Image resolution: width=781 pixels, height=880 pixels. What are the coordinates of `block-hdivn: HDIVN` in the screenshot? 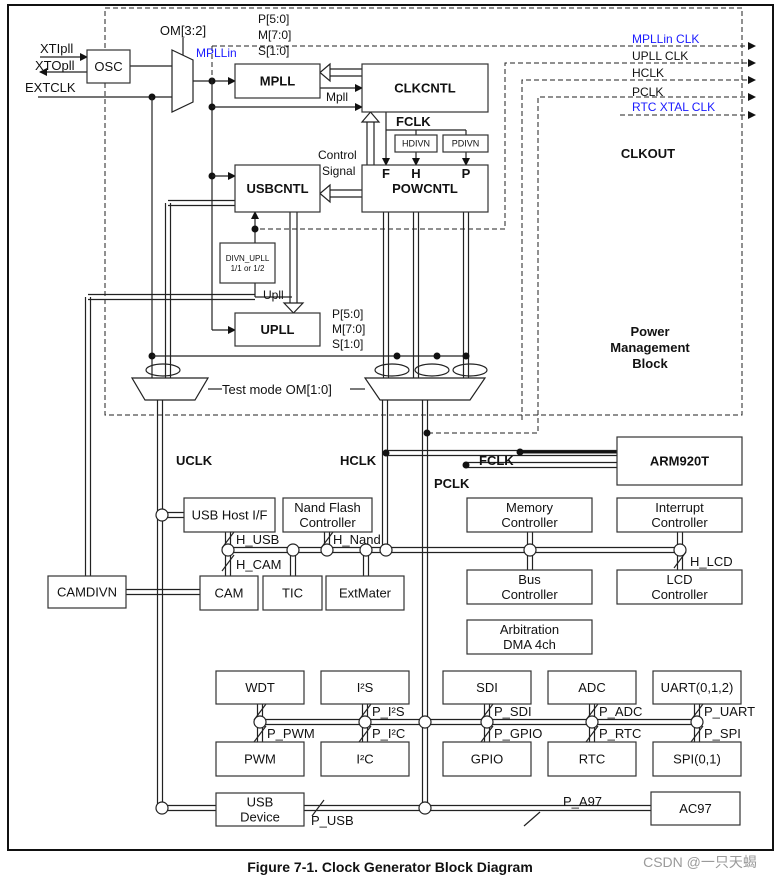 It's located at (416, 143).